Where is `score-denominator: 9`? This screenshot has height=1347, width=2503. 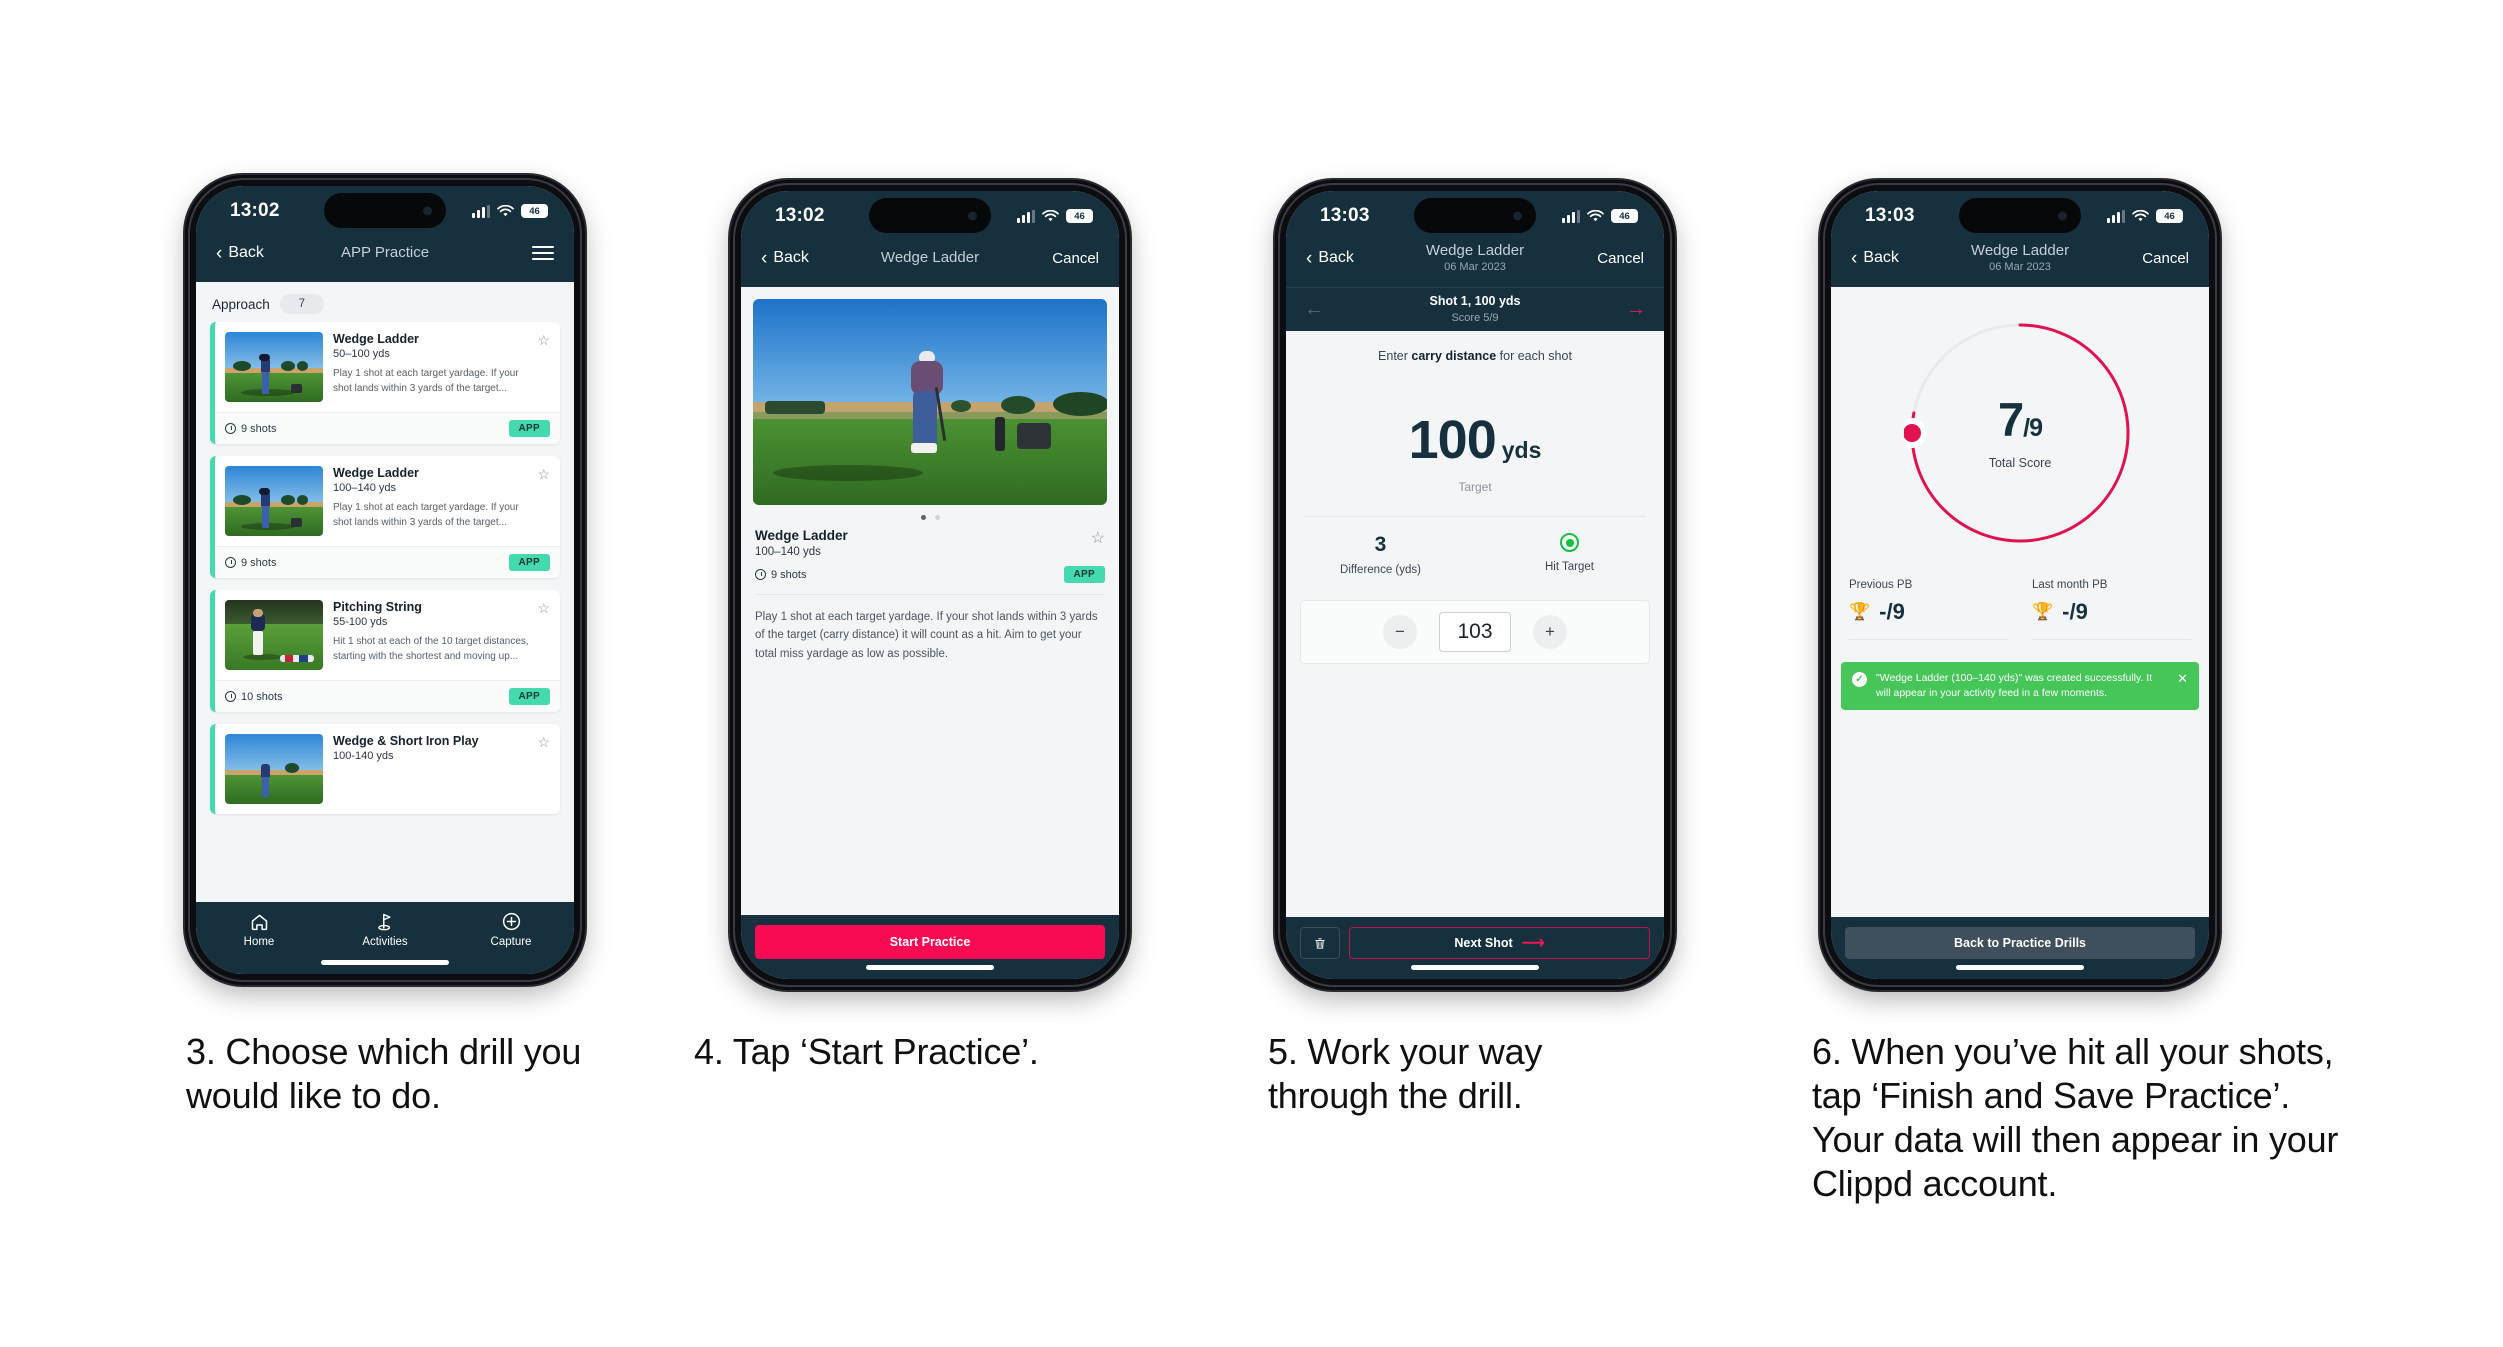
score-denominator: 9 is located at coordinates (2036, 428).